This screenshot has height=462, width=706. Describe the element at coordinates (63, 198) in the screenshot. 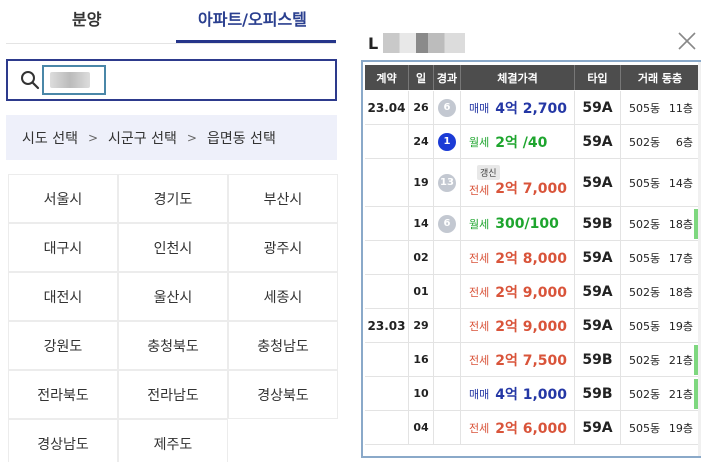

I see `region-seoul: 서울시` at that location.